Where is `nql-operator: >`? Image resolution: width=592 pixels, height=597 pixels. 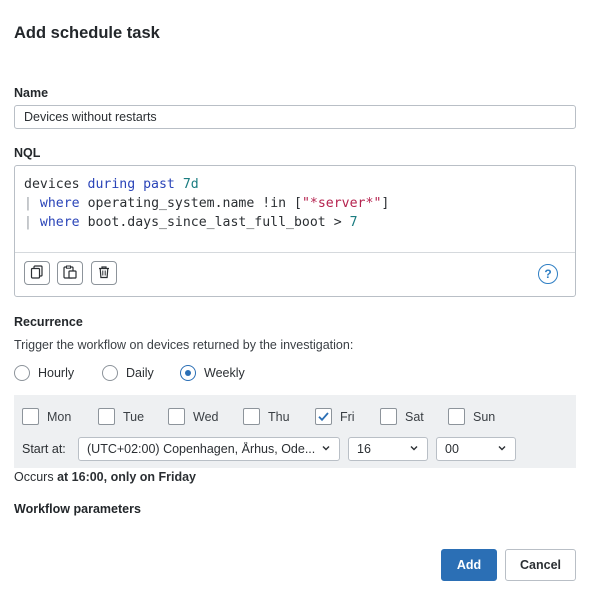 nql-operator: > is located at coordinates (337, 222).